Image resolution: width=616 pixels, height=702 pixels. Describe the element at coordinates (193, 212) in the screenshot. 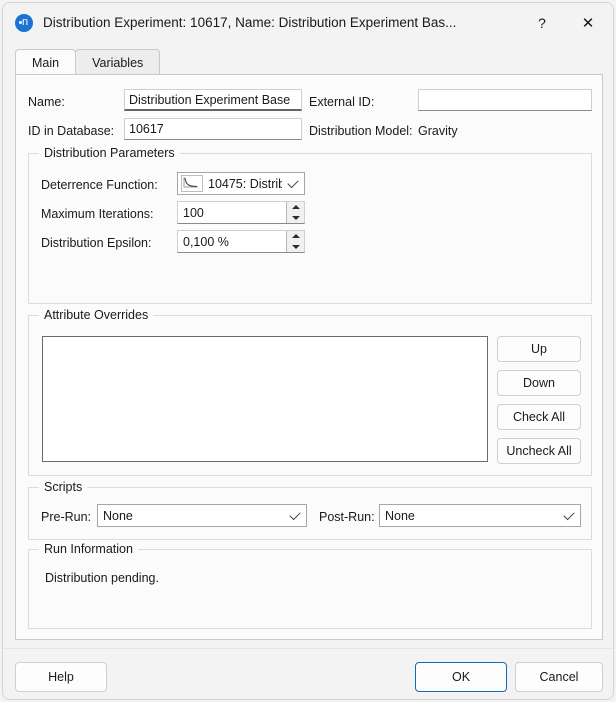

I see `maximum-iterations-value: 100` at that location.